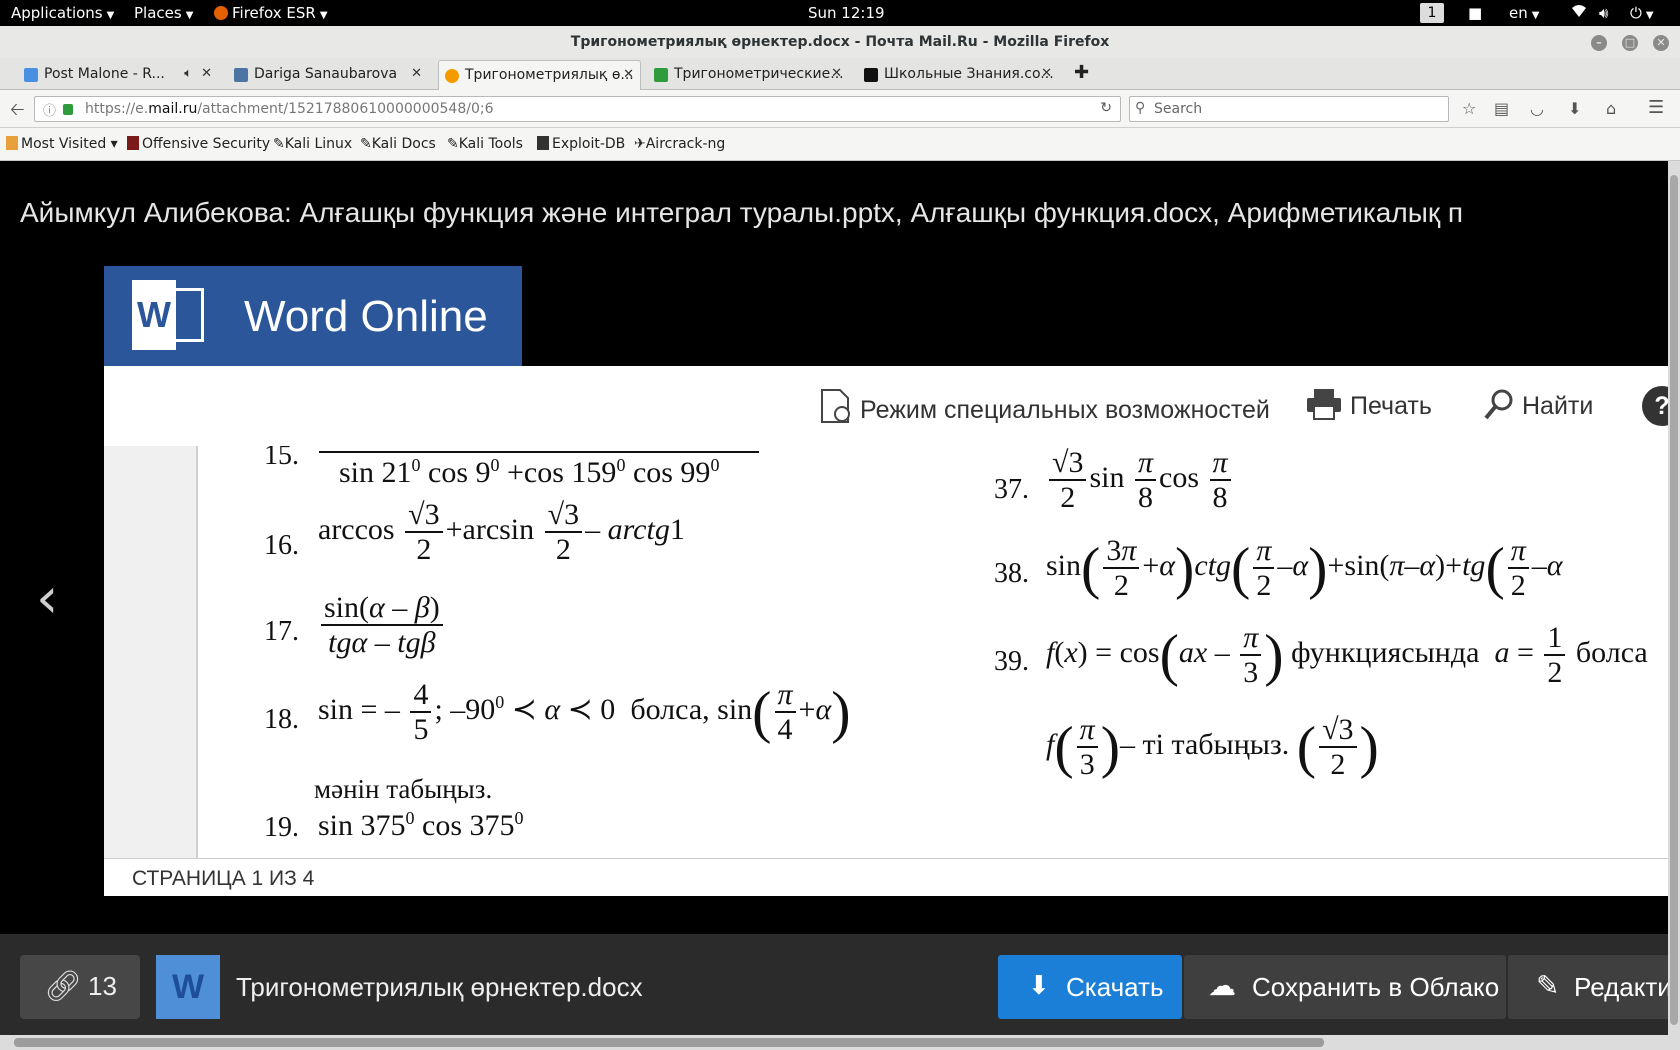  What do you see at coordinates (1140, 480) in the screenshot?
I see `equation-37: √3 2 sin π 8 cos π8` at bounding box center [1140, 480].